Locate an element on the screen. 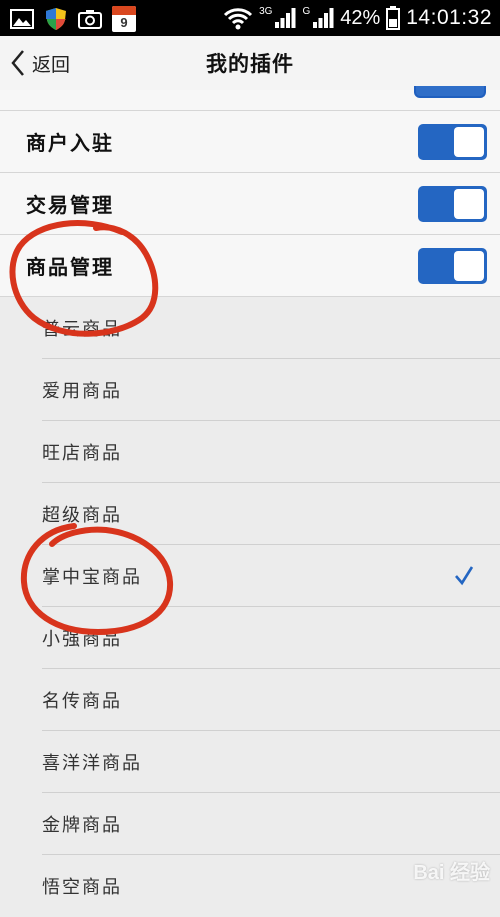  list-item-partial is located at coordinates (250, 98).